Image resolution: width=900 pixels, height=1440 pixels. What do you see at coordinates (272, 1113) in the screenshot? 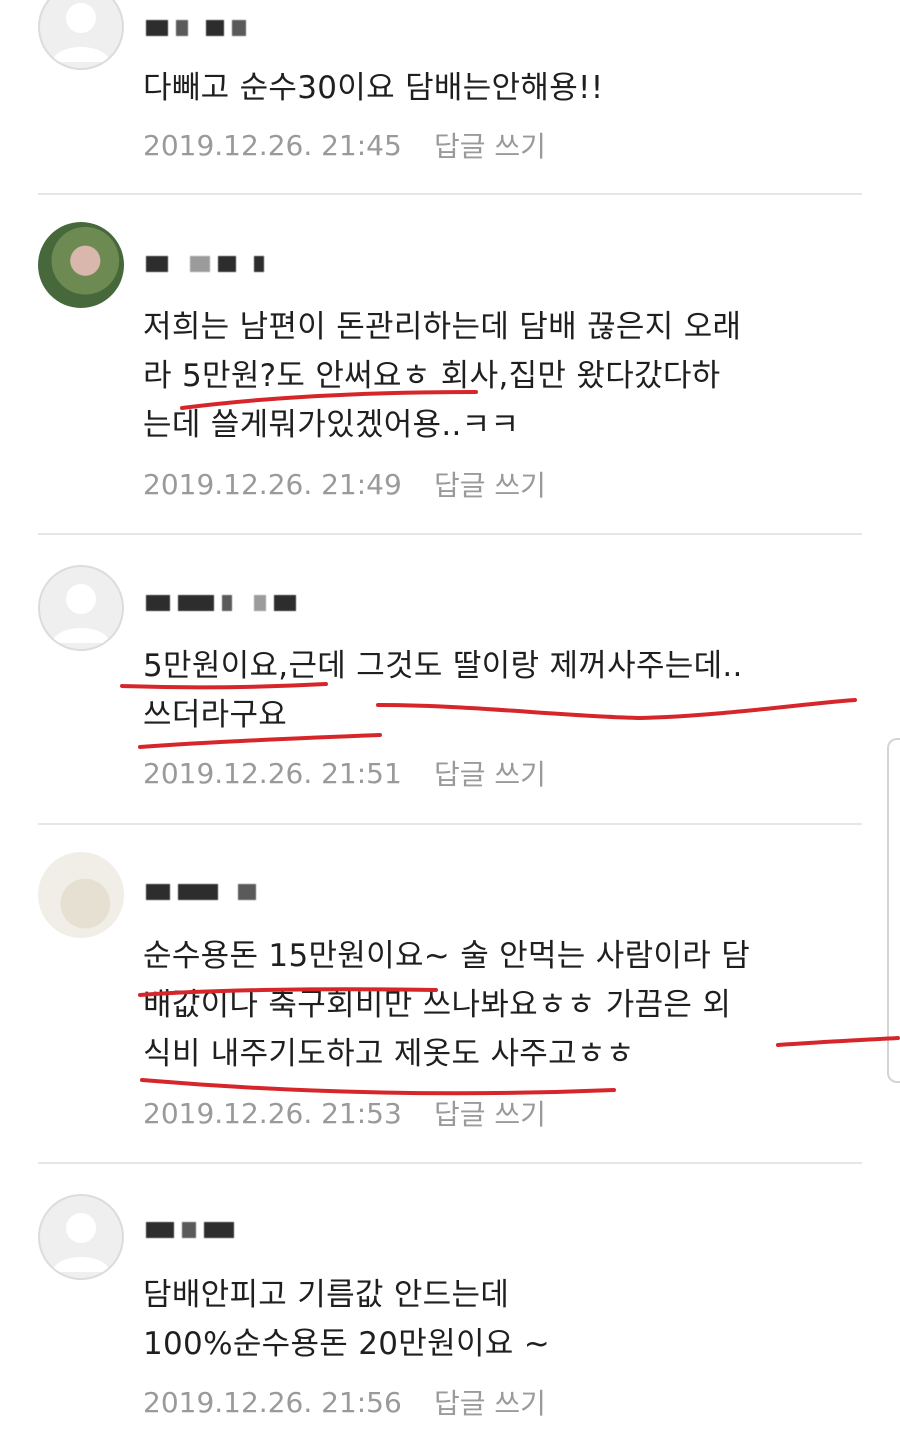
I see `comment-date: 2019.12.26. 21:53` at bounding box center [272, 1113].